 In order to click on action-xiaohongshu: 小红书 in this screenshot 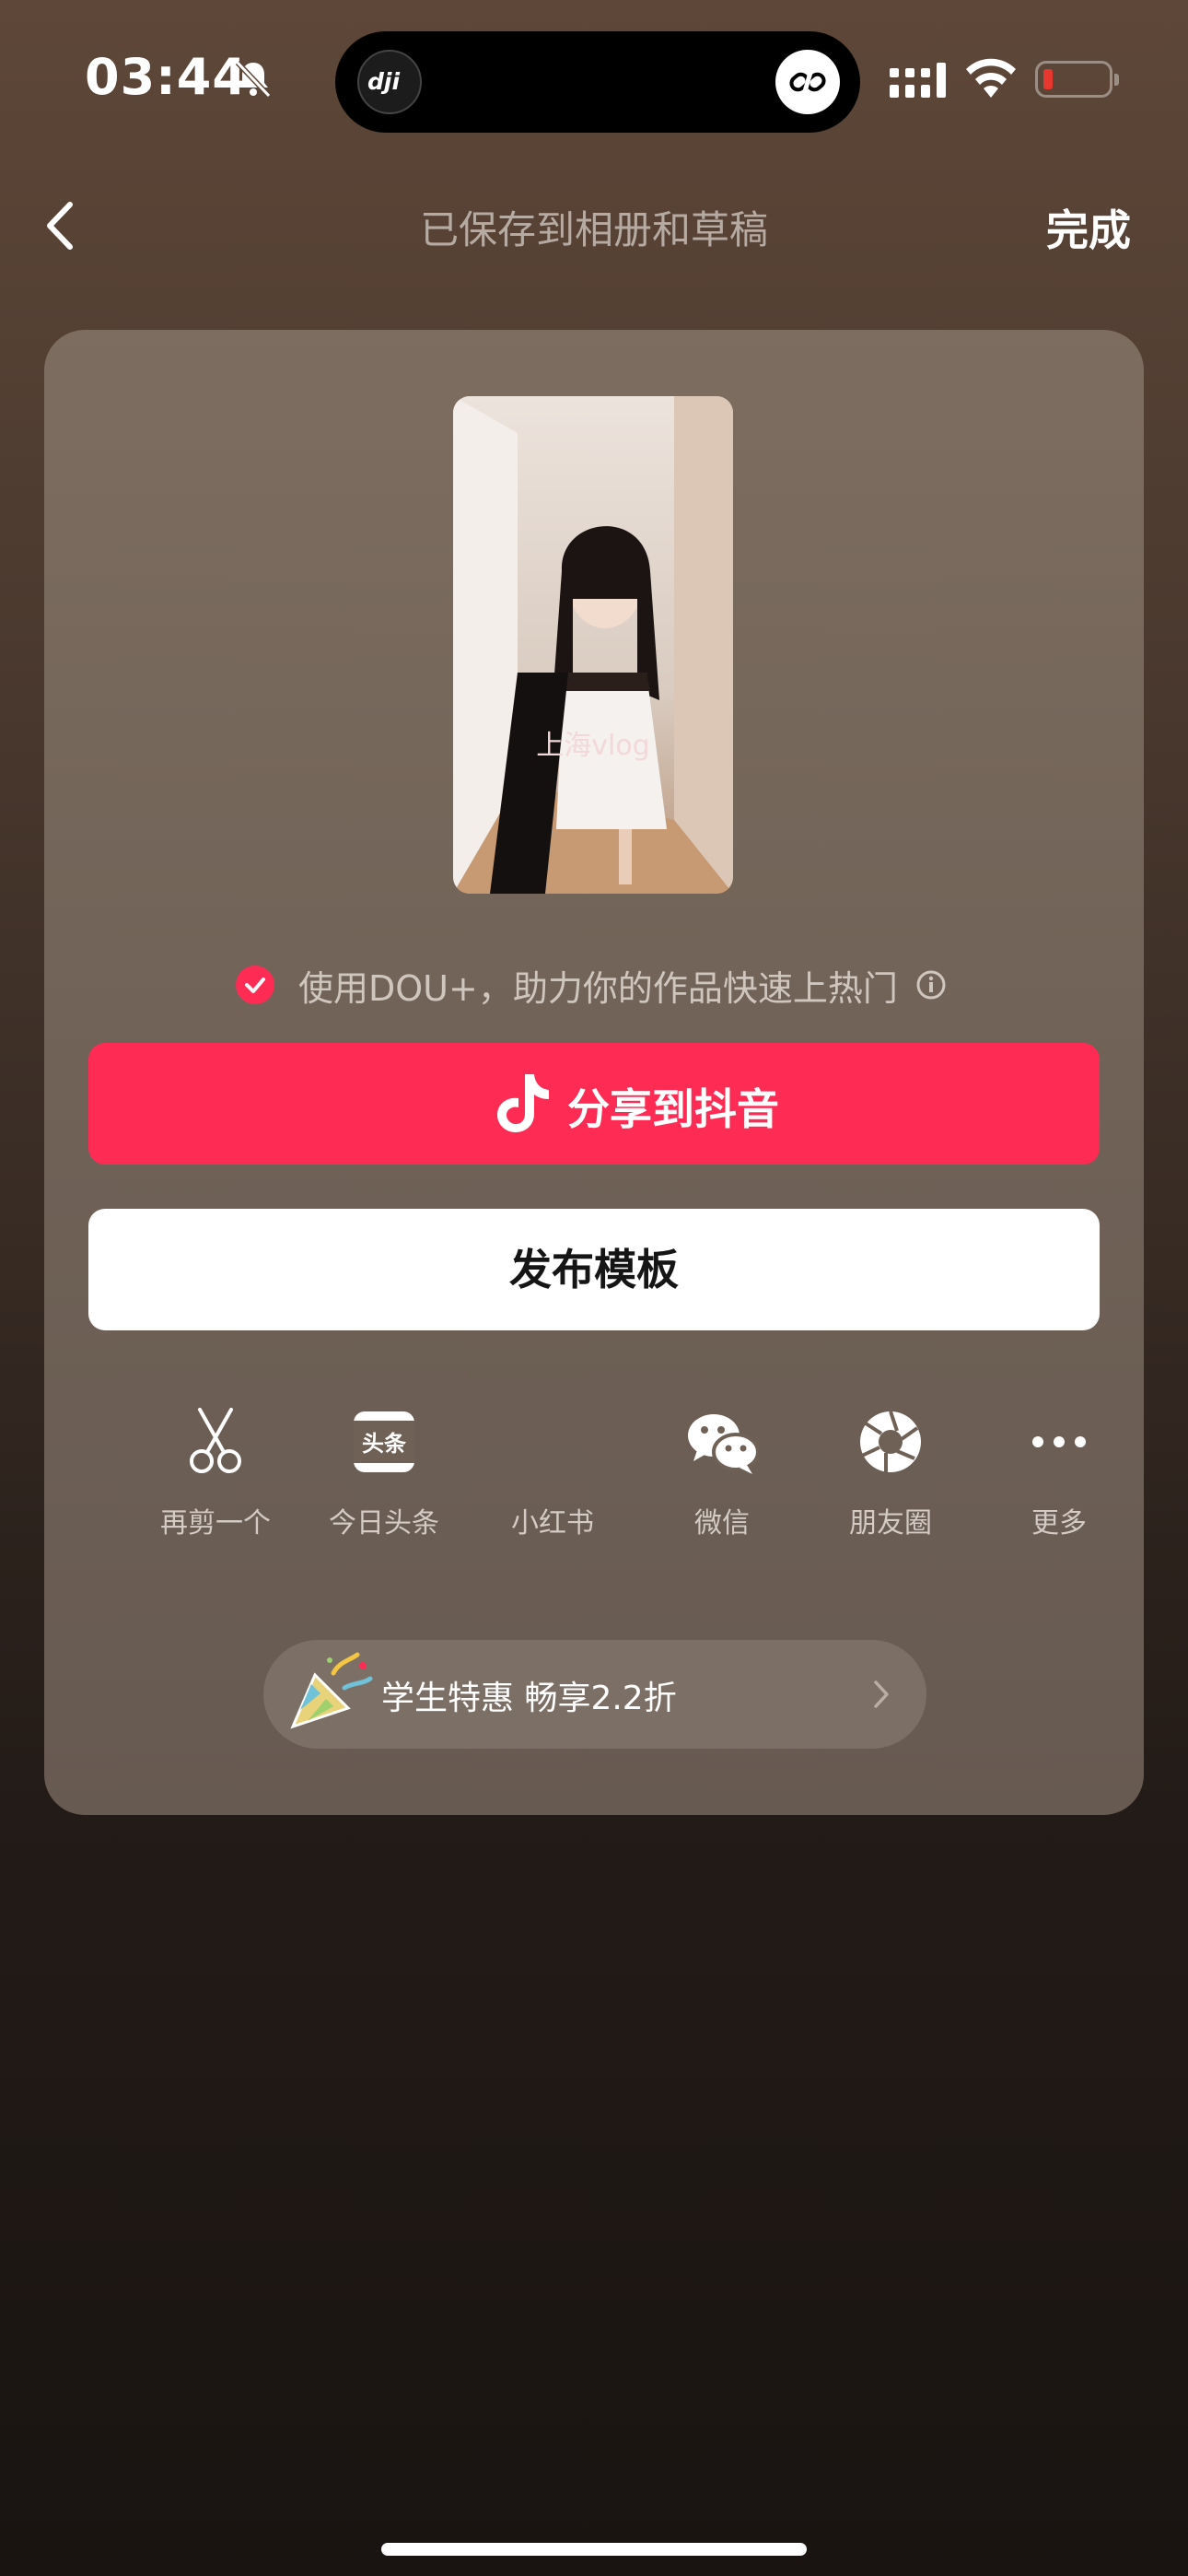, I will do `click(552, 1470)`.